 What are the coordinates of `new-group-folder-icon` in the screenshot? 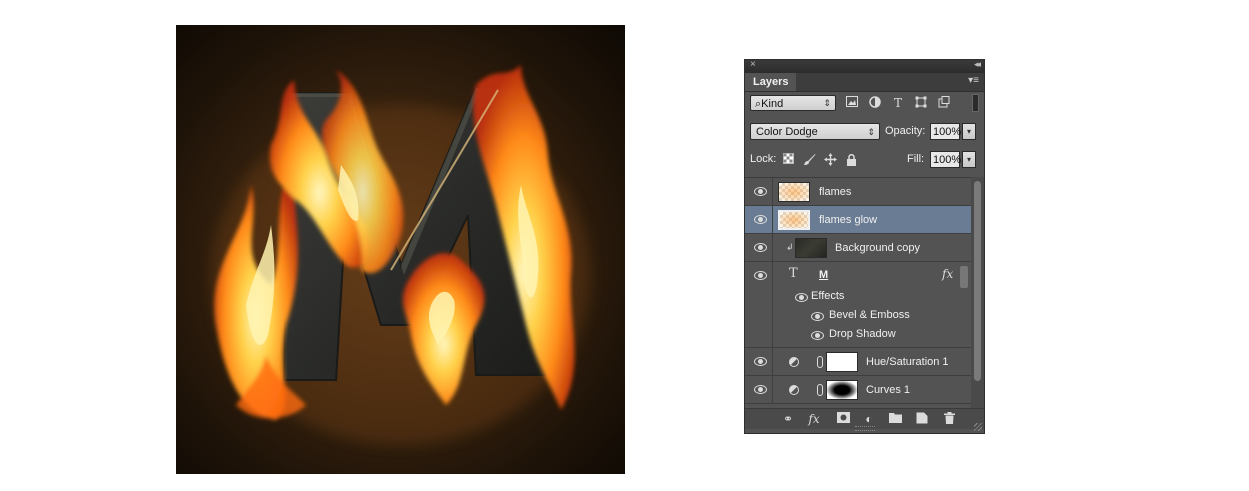 It's located at (895, 419).